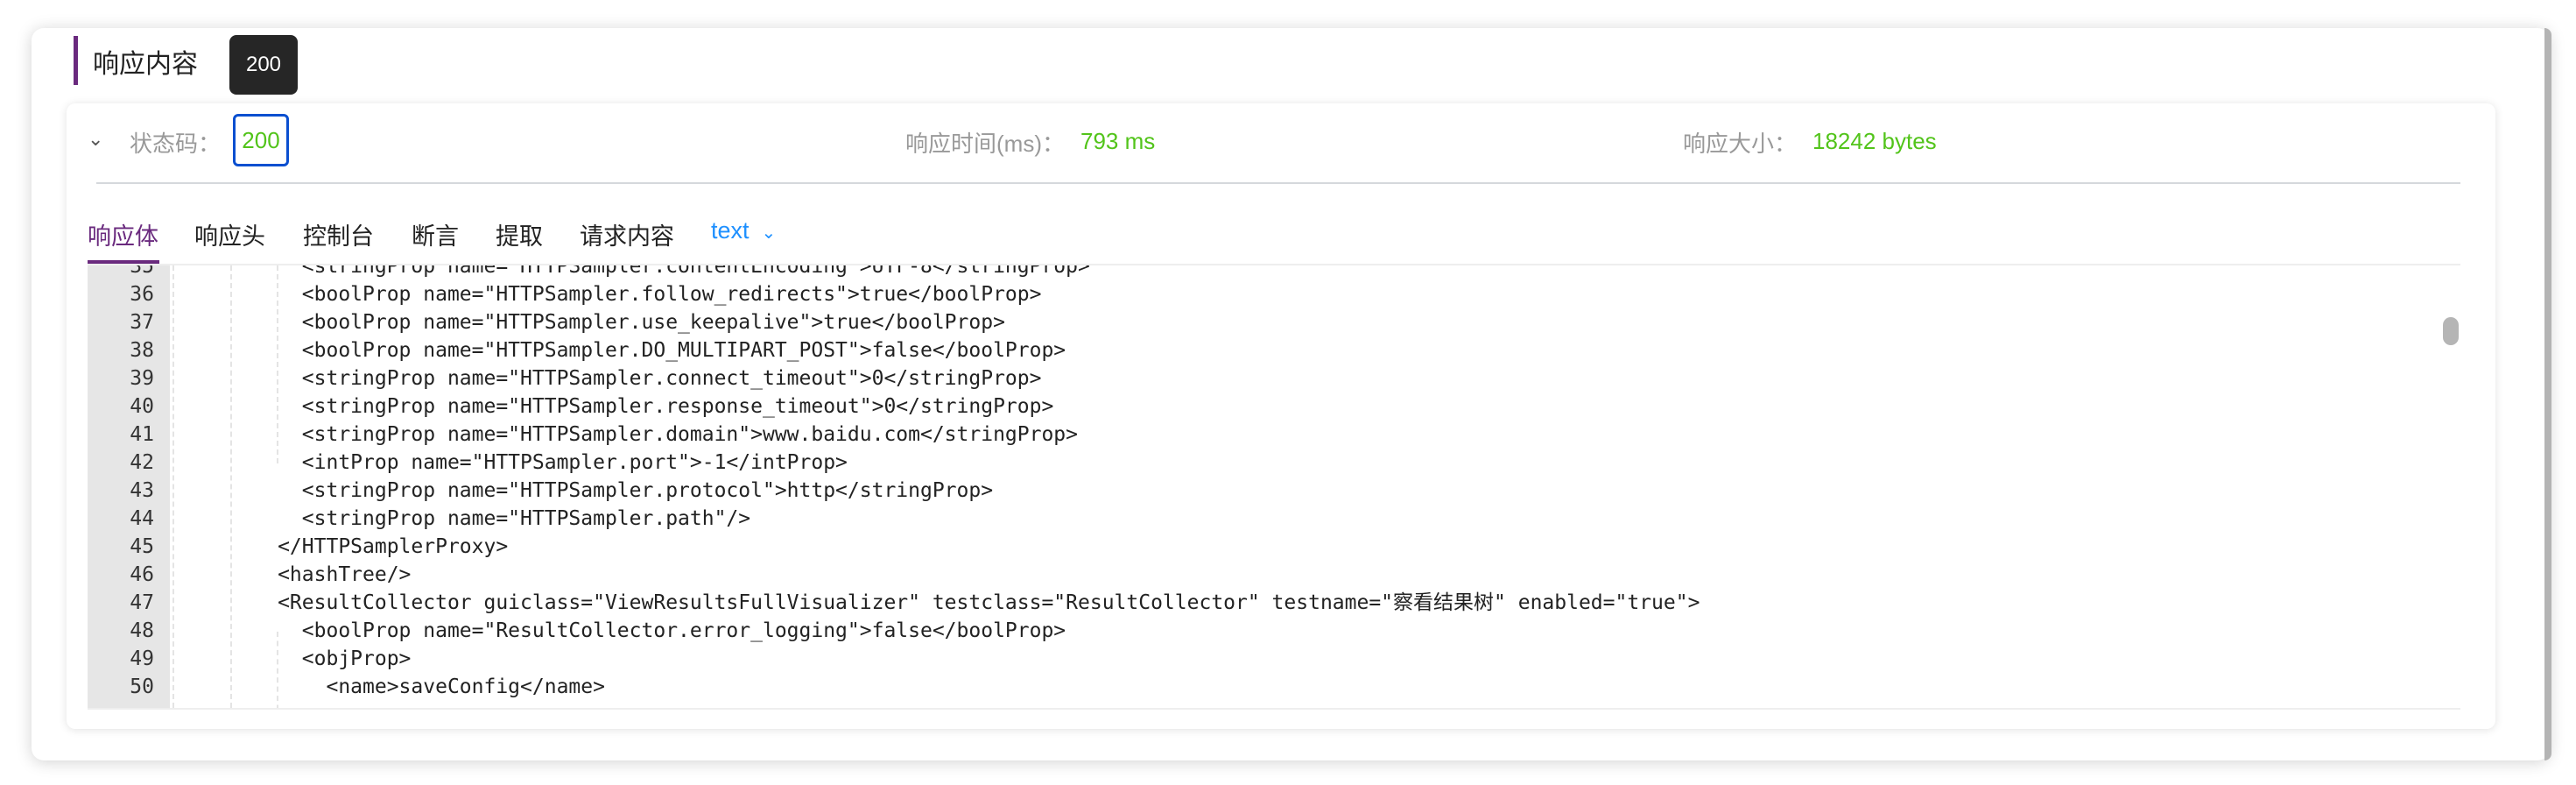 The height and width of the screenshot is (785, 2576). I want to click on line-number: 38, so click(142, 350).